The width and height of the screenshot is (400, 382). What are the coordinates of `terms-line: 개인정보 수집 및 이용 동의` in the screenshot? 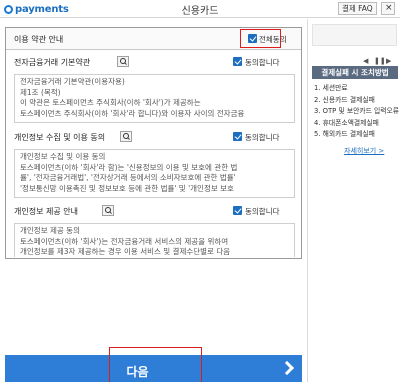 It's located at (63, 156).